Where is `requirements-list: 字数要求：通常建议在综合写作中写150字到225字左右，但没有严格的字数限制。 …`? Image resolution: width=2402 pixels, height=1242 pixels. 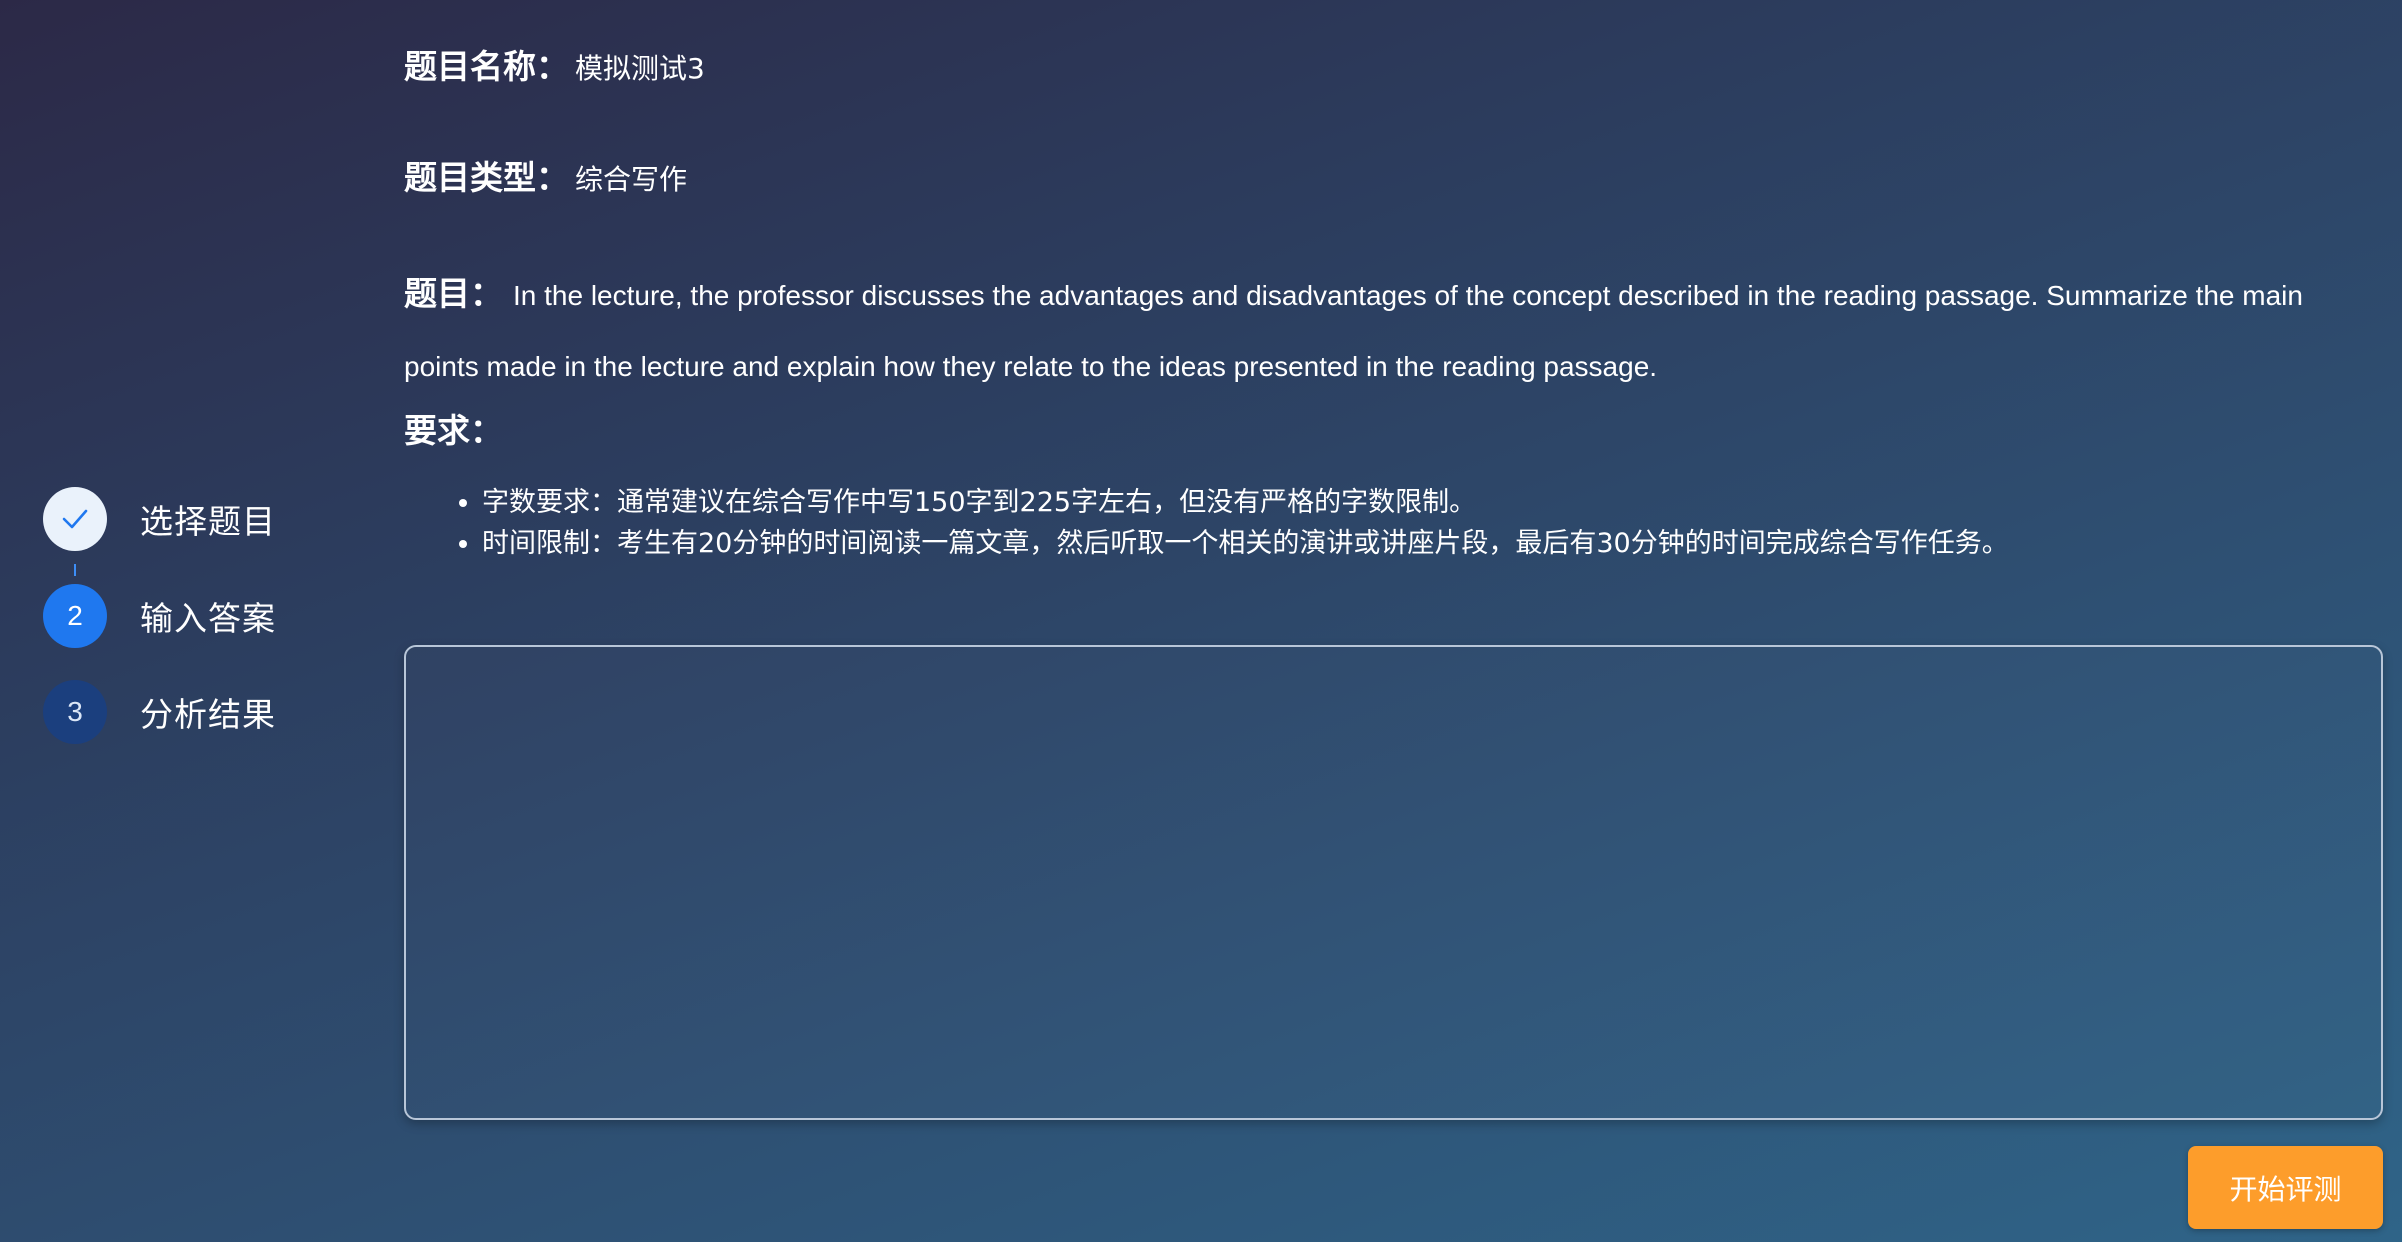
requirements-list: 字数要求：通常建议在综合写作中写150字到225字左右，但没有严格的字数限制。 … is located at coordinates (1206, 523).